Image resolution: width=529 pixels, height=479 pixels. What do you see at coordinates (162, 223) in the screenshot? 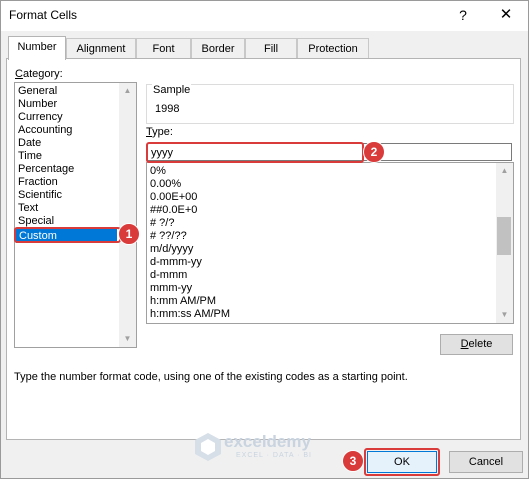
I see `format-item: # ?/?` at bounding box center [162, 223].